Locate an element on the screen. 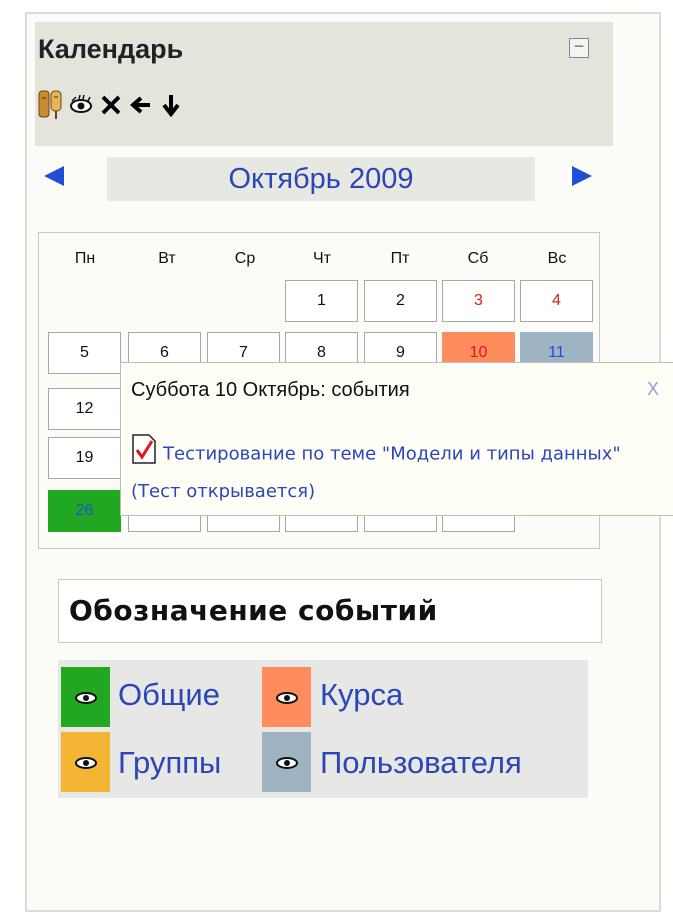 This screenshot has height=919, width=673. legend-swatch-group is located at coordinates (85, 762).